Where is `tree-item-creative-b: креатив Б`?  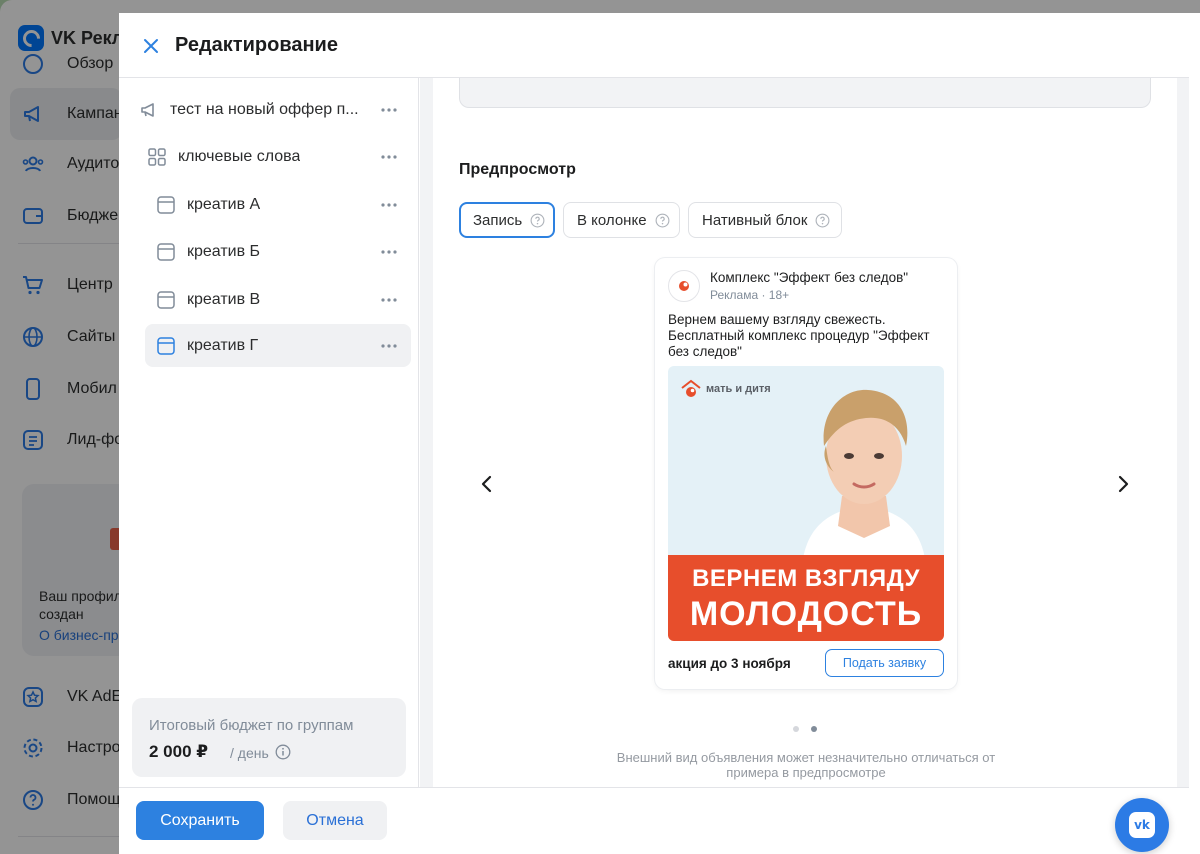 tree-item-creative-b: креатив Б is located at coordinates (278, 251).